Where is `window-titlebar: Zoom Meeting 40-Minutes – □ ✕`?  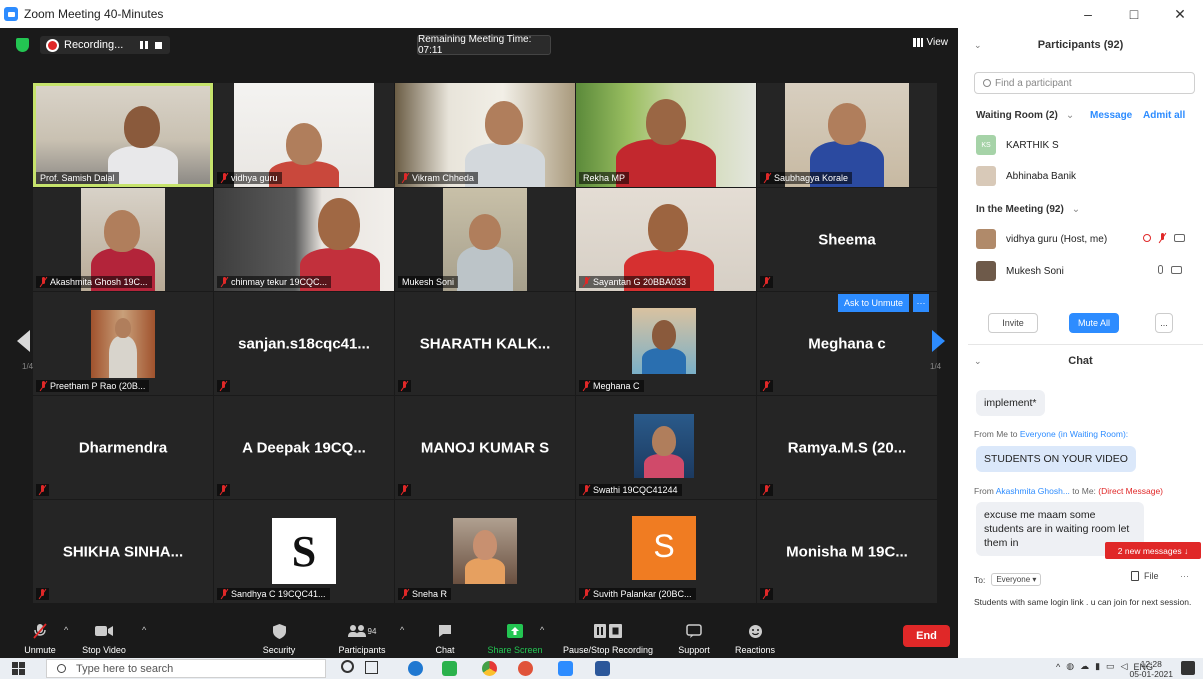
window-titlebar: Zoom Meeting 40-Minutes – □ ✕ is located at coordinates (601, 14).